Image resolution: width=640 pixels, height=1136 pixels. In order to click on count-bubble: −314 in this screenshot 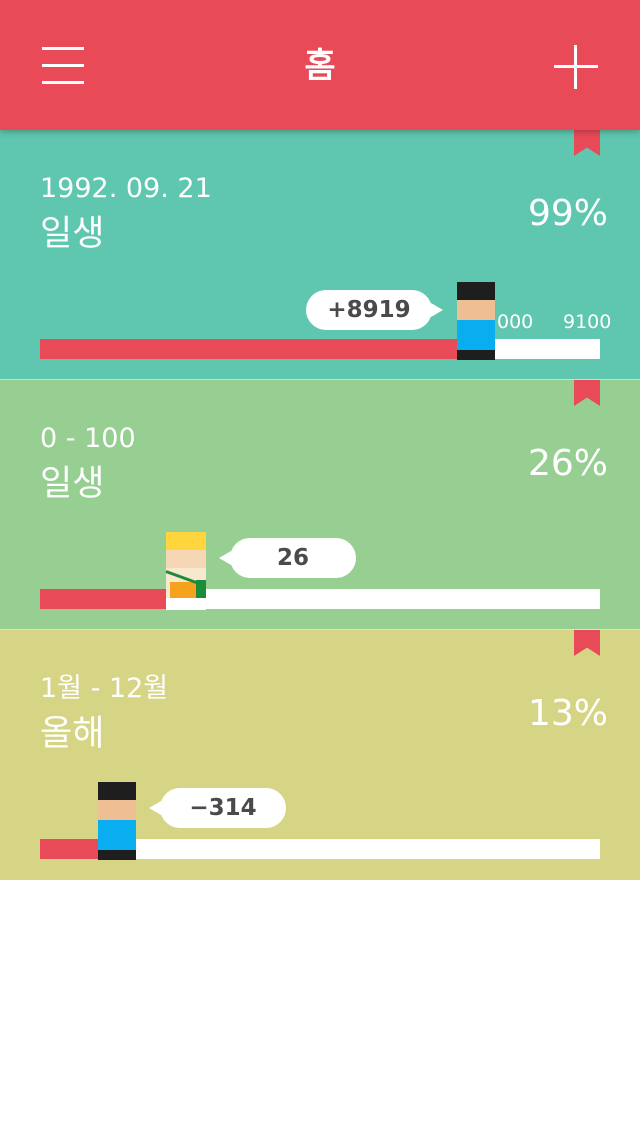, I will do `click(217, 808)`.